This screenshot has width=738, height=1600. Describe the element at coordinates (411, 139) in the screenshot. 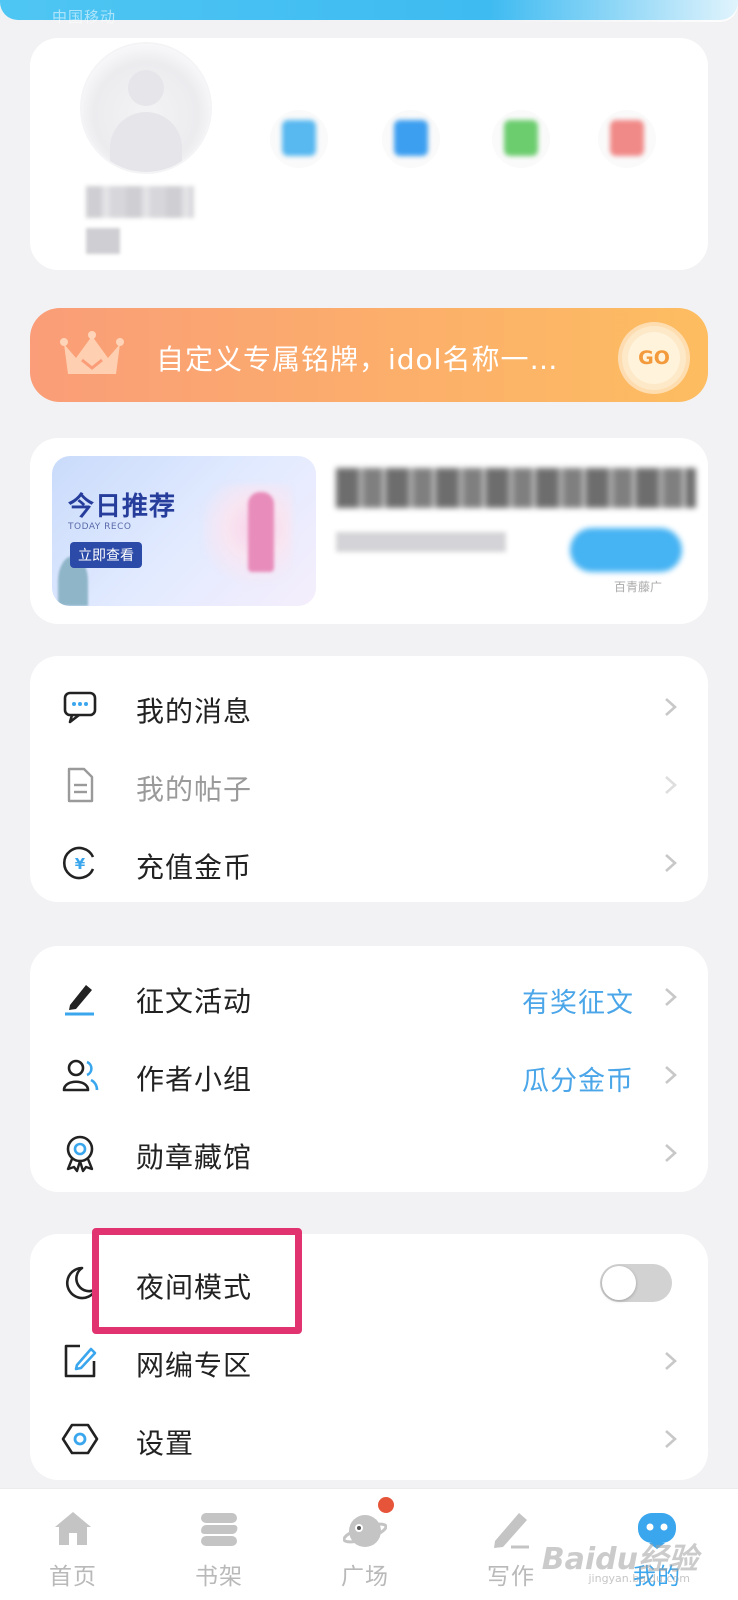

I see `quick-entry-phone-icon` at that location.